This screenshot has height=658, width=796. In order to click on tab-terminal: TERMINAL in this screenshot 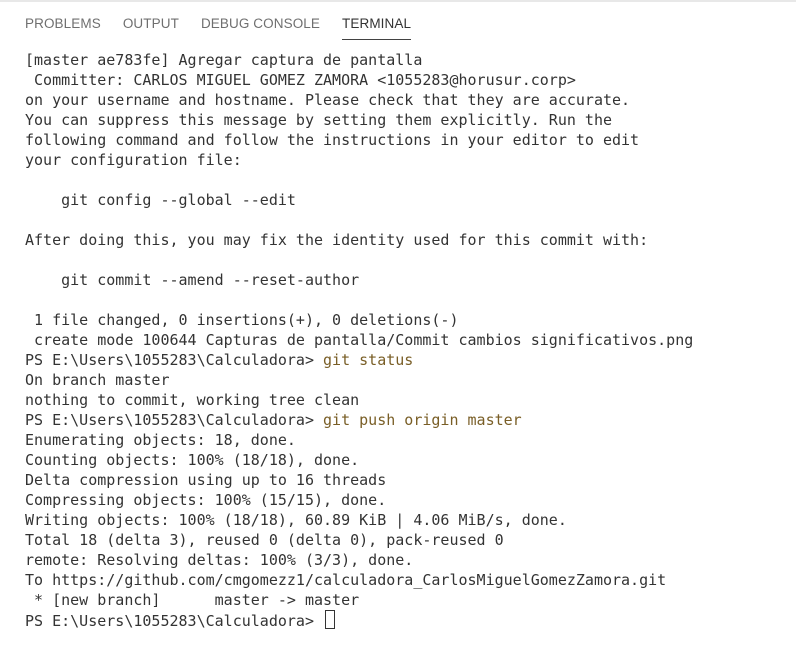, I will do `click(376, 24)`.